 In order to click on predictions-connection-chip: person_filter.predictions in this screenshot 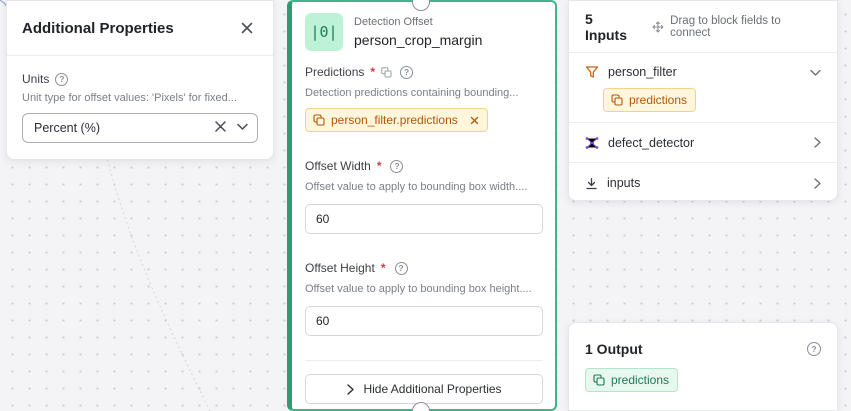, I will do `click(396, 120)`.